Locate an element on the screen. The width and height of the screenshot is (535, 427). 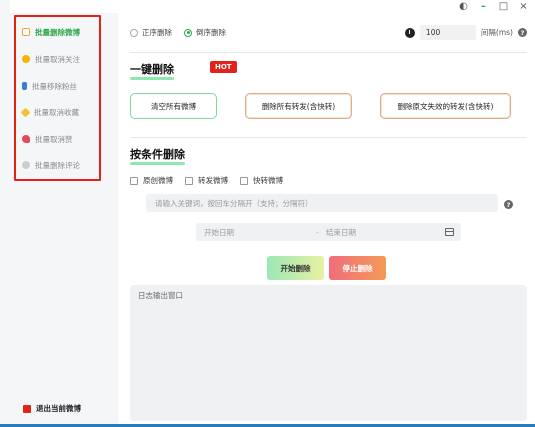
post-type-filters: 原创微博 转发微博 快转微博 is located at coordinates (206, 180).